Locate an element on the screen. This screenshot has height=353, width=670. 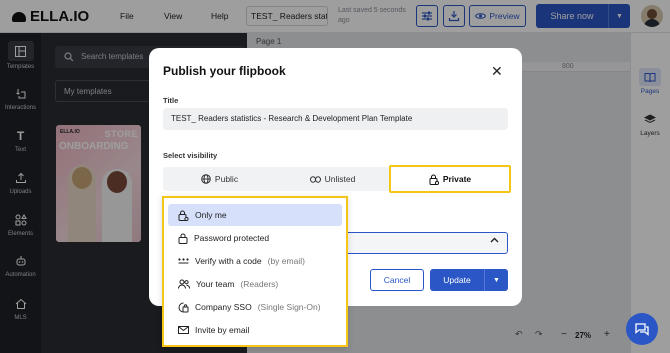
visibility-label: Select visibility is located at coordinates (190, 155).